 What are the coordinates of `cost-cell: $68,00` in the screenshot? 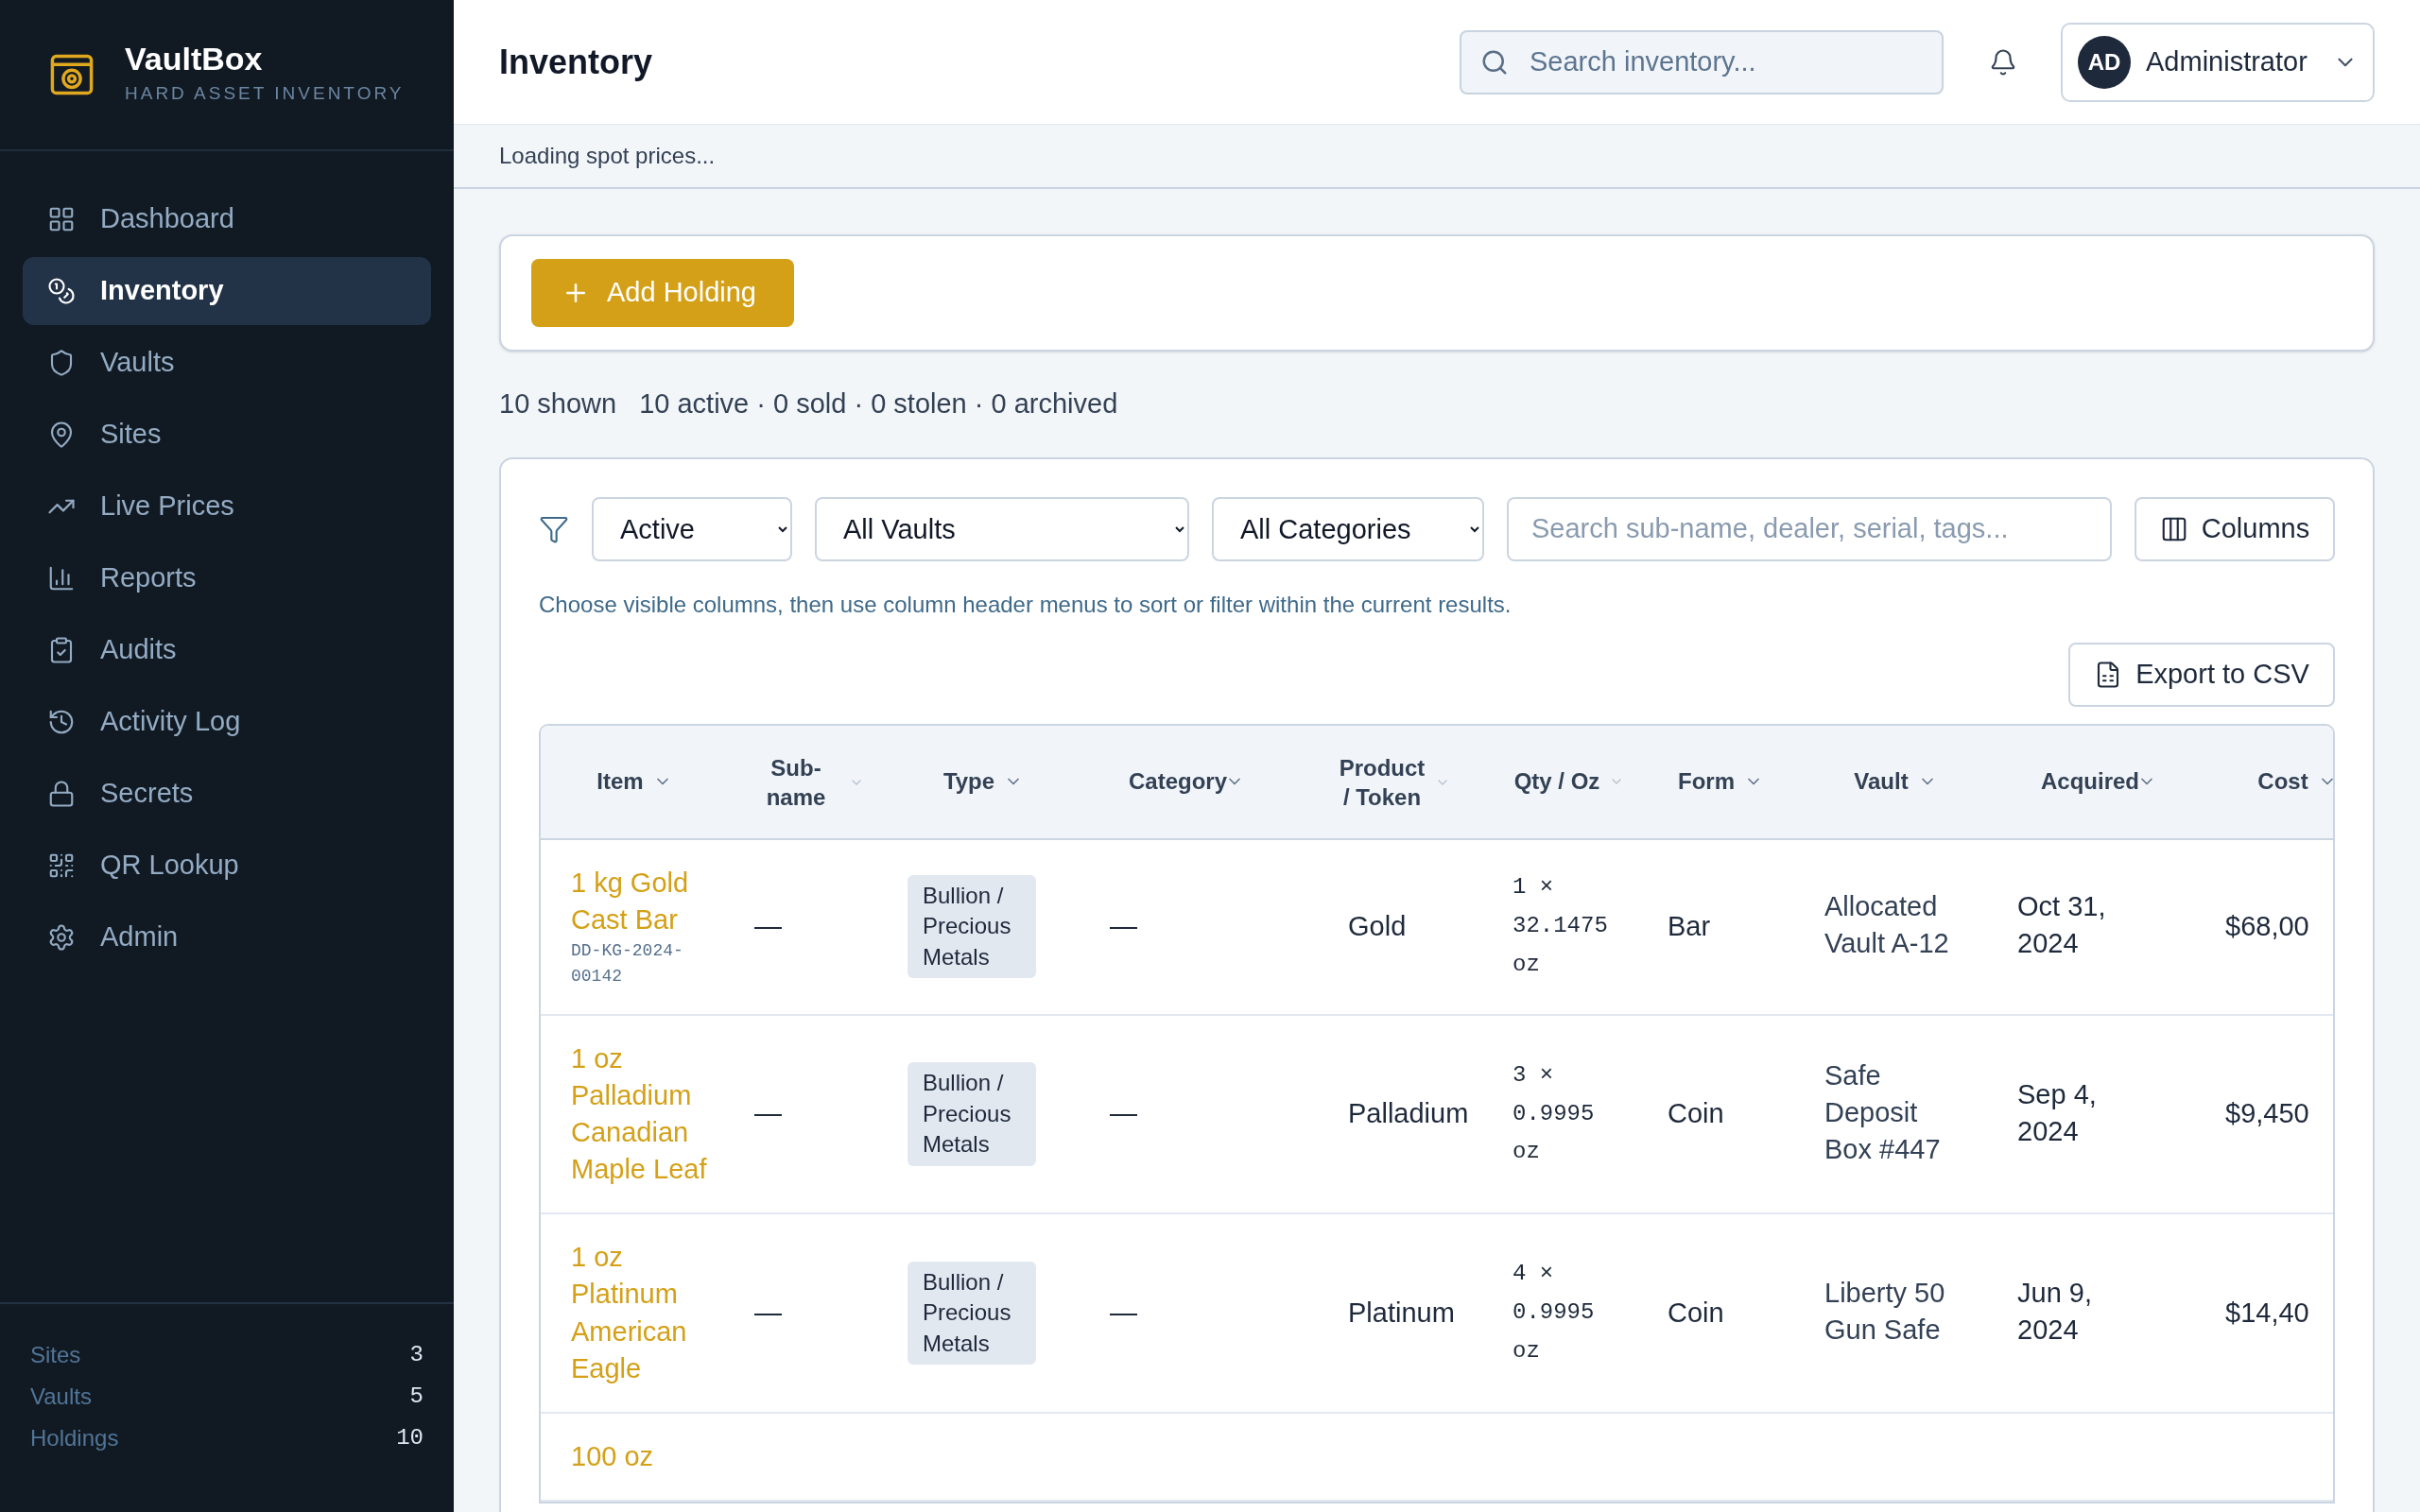 It's located at (2267, 925).